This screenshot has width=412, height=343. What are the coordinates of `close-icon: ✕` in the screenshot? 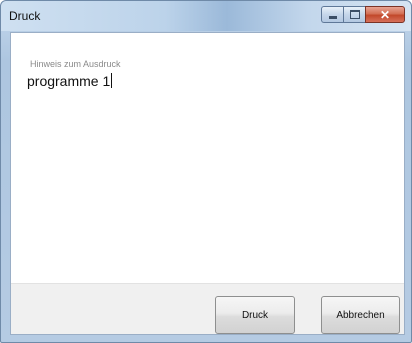 It's located at (385, 14).